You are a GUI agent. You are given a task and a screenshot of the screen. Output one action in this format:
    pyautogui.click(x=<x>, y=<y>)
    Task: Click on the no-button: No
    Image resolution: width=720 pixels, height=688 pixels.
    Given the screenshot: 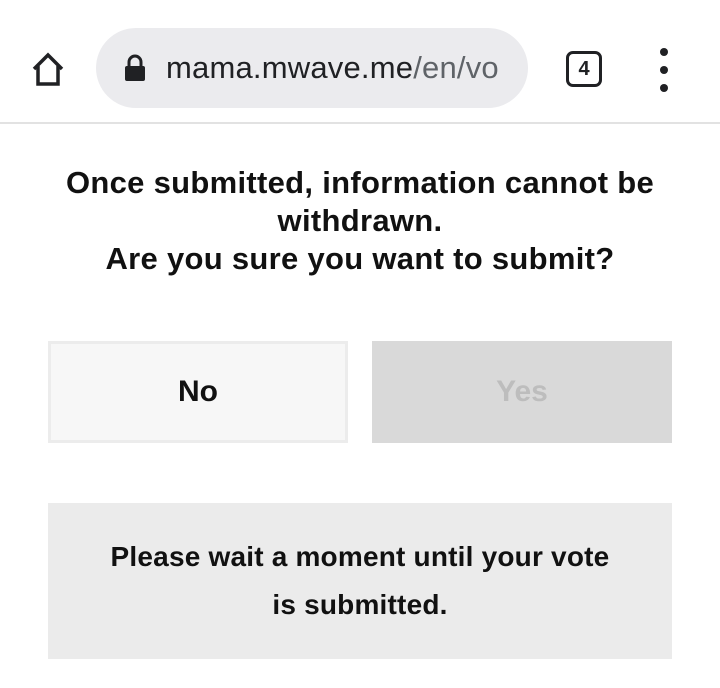 What is the action you would take?
    pyautogui.click(x=198, y=392)
    